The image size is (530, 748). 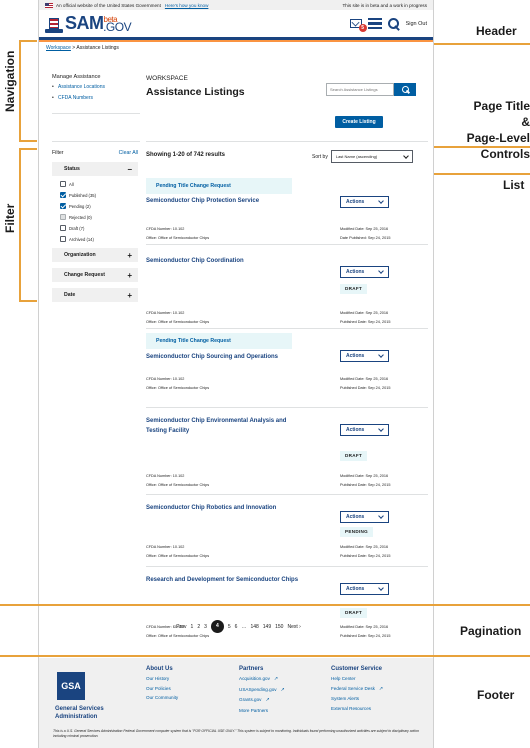 I want to click on footer-external-link: USASpending.gov, so click(x=262, y=690).